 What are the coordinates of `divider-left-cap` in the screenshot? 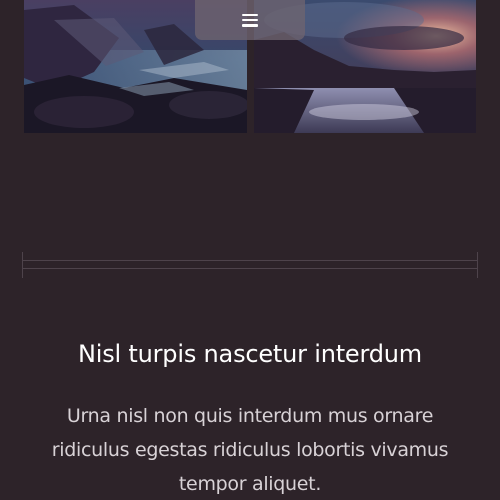 It's located at (22, 265).